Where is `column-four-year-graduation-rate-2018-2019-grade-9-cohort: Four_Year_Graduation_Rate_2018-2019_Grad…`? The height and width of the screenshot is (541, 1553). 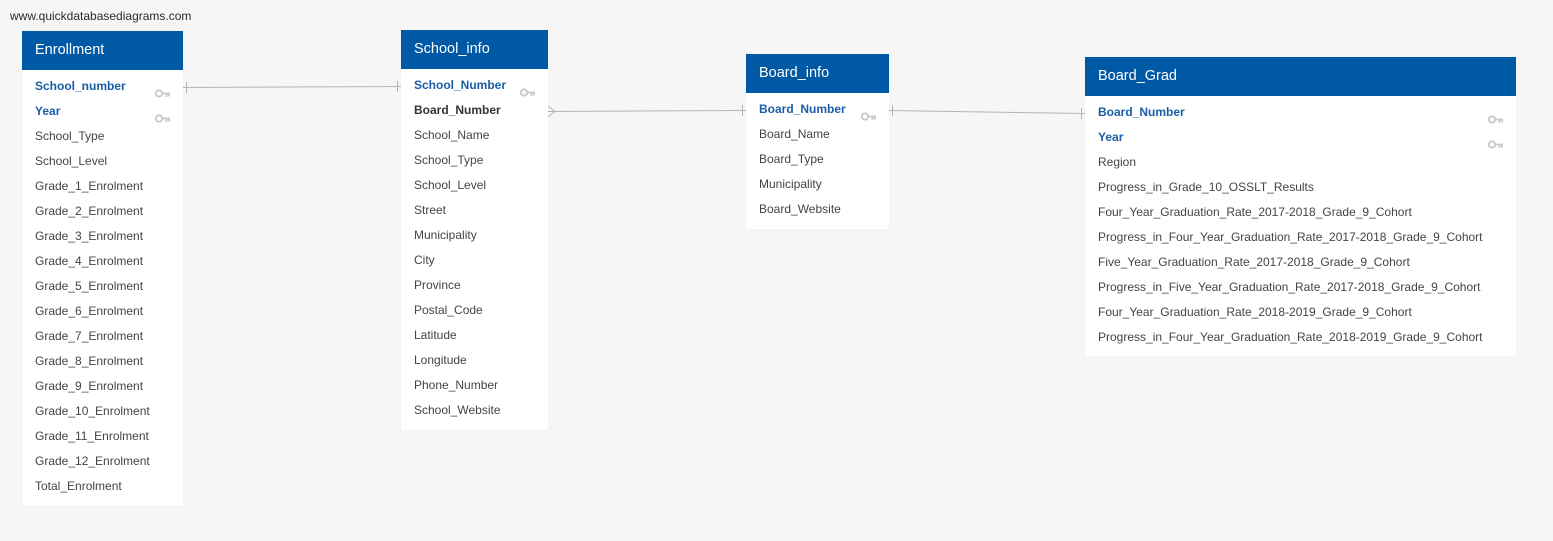 column-four-year-graduation-rate-2018-2019-grade-9-cohort: Four_Year_Graduation_Rate_2018-2019_Grad… is located at coordinates (1300, 312).